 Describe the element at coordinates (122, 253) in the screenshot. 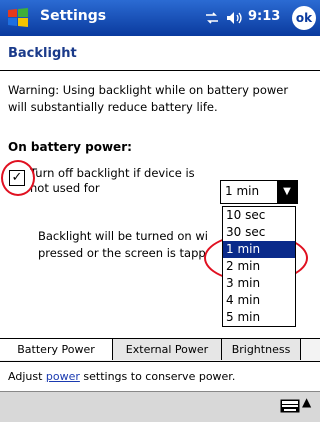

I see `info-line2: pressed or the screen is tapp` at that location.